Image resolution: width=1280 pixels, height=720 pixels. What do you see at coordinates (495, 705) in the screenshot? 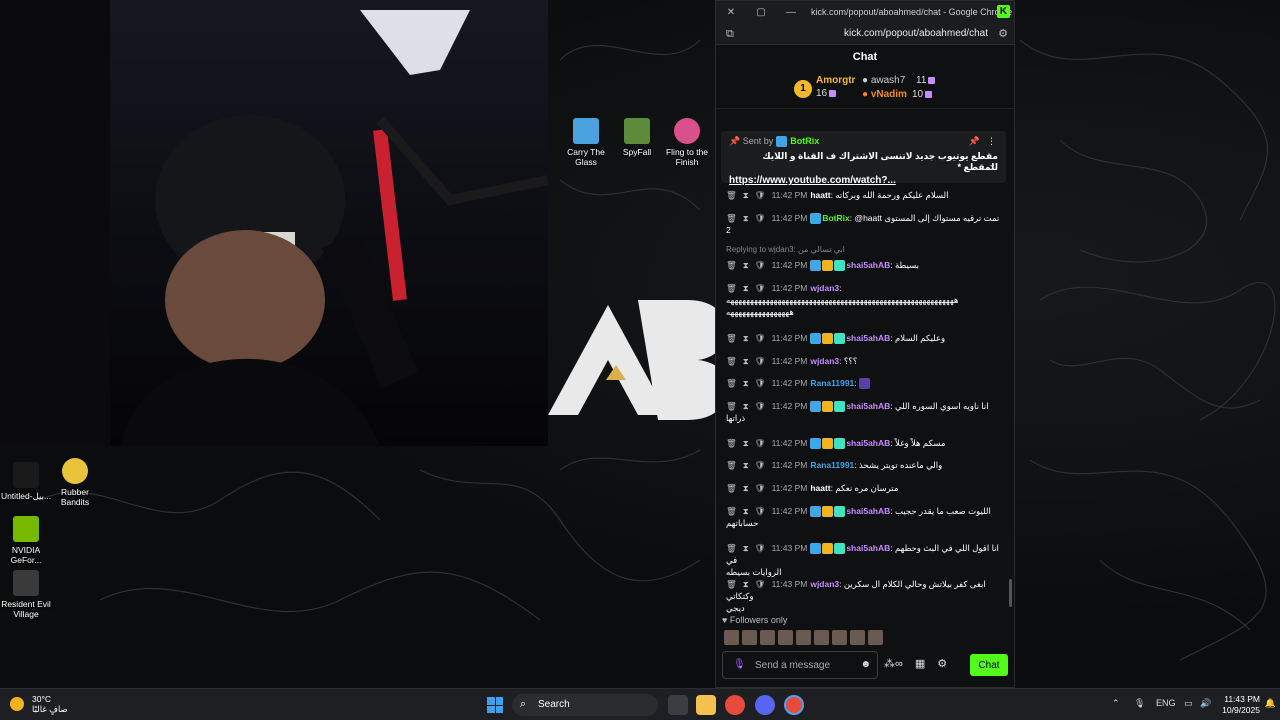
I see `start-button` at bounding box center [495, 705].